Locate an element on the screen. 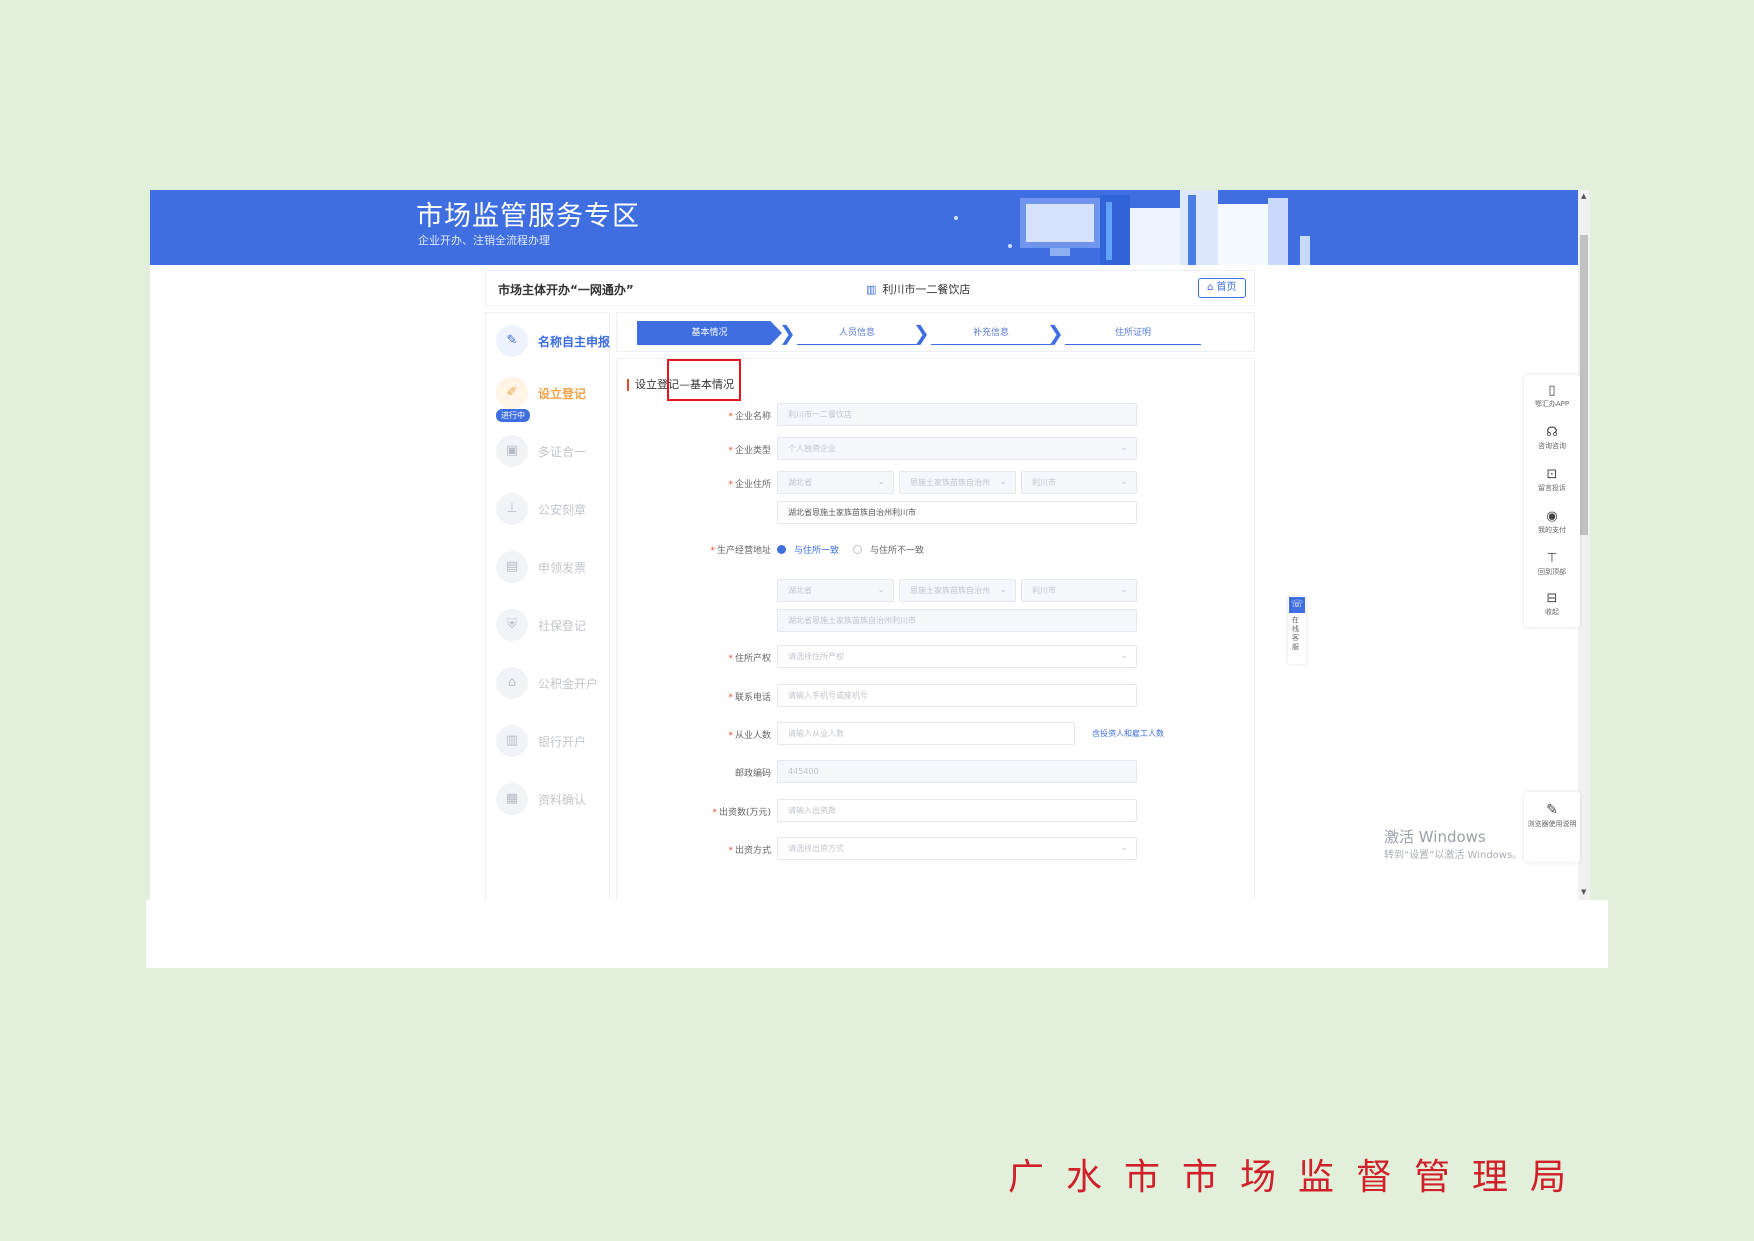 This screenshot has width=1754, height=1241. business-prefecture-select: 恩施土家族苗族自治州 ⌄ is located at coordinates (957, 590).